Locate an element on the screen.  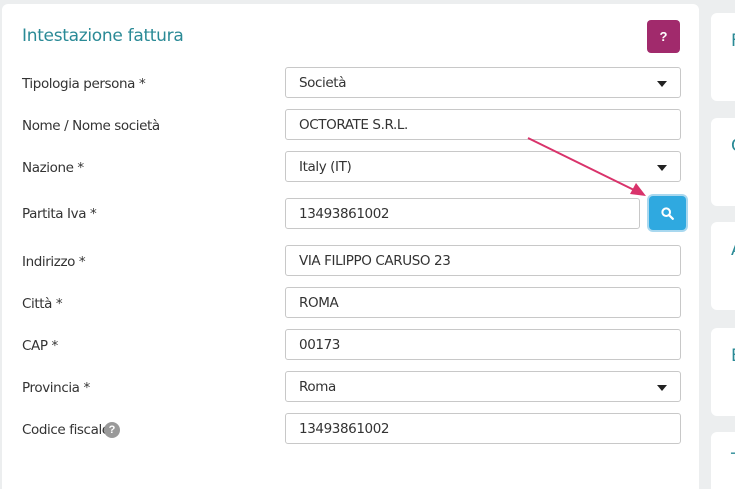
cap-label: CAP * is located at coordinates (40, 346).